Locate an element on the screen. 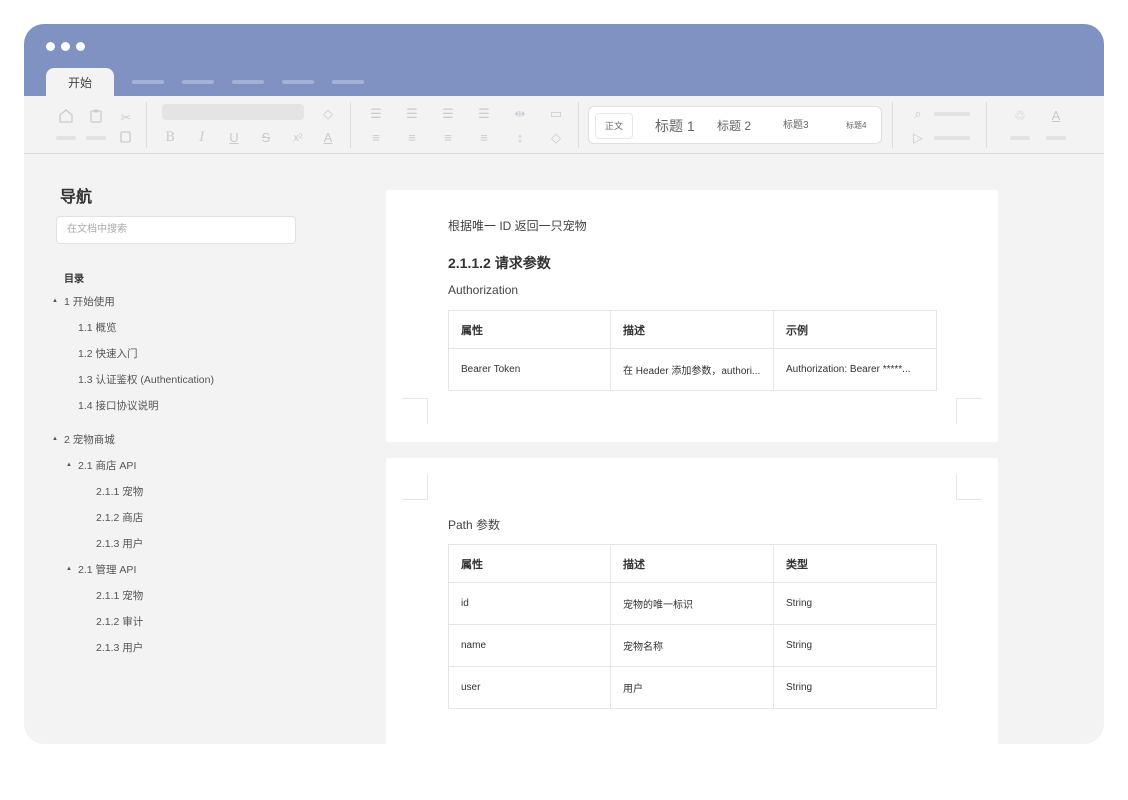  toc-item: 2.1.2 审计 is located at coordinates (119, 621).